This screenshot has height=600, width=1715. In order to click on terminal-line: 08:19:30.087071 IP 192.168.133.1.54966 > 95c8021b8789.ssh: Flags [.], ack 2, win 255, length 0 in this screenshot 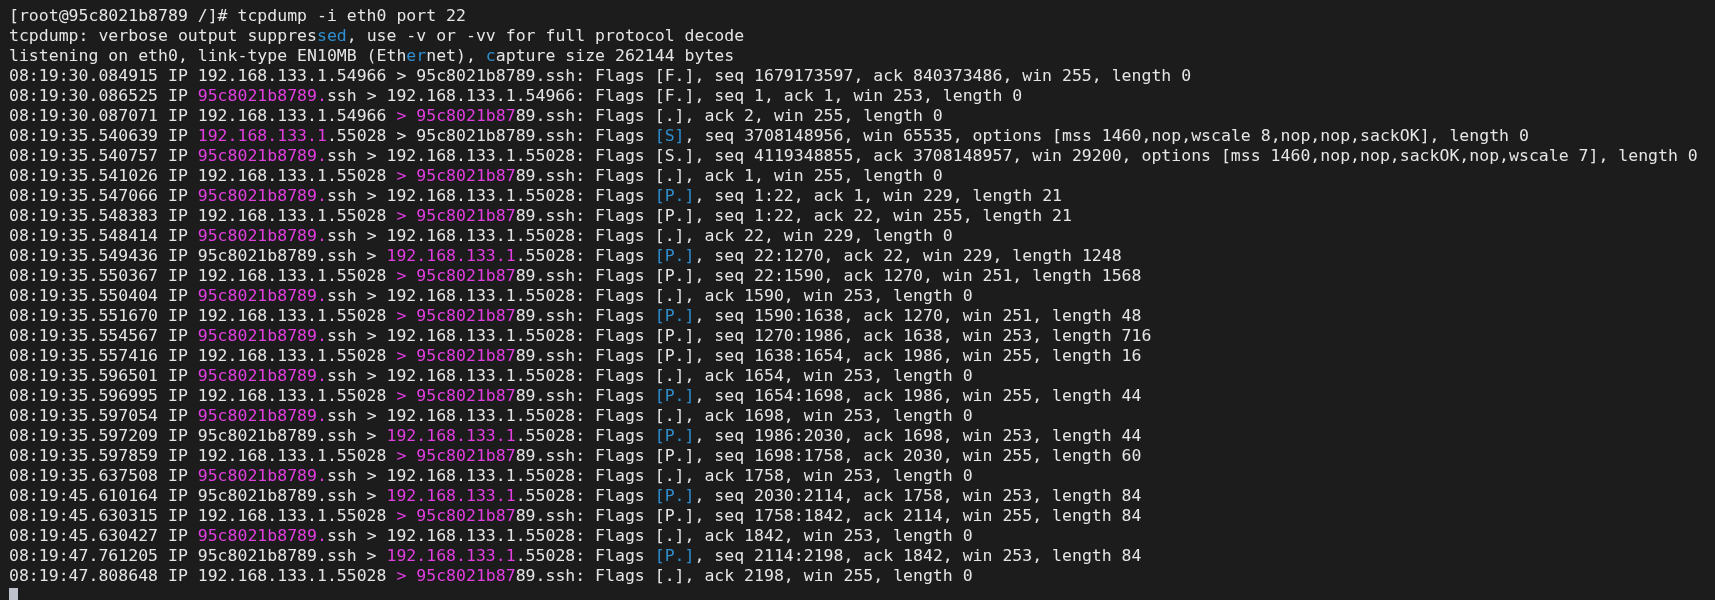, I will do `click(476, 116)`.